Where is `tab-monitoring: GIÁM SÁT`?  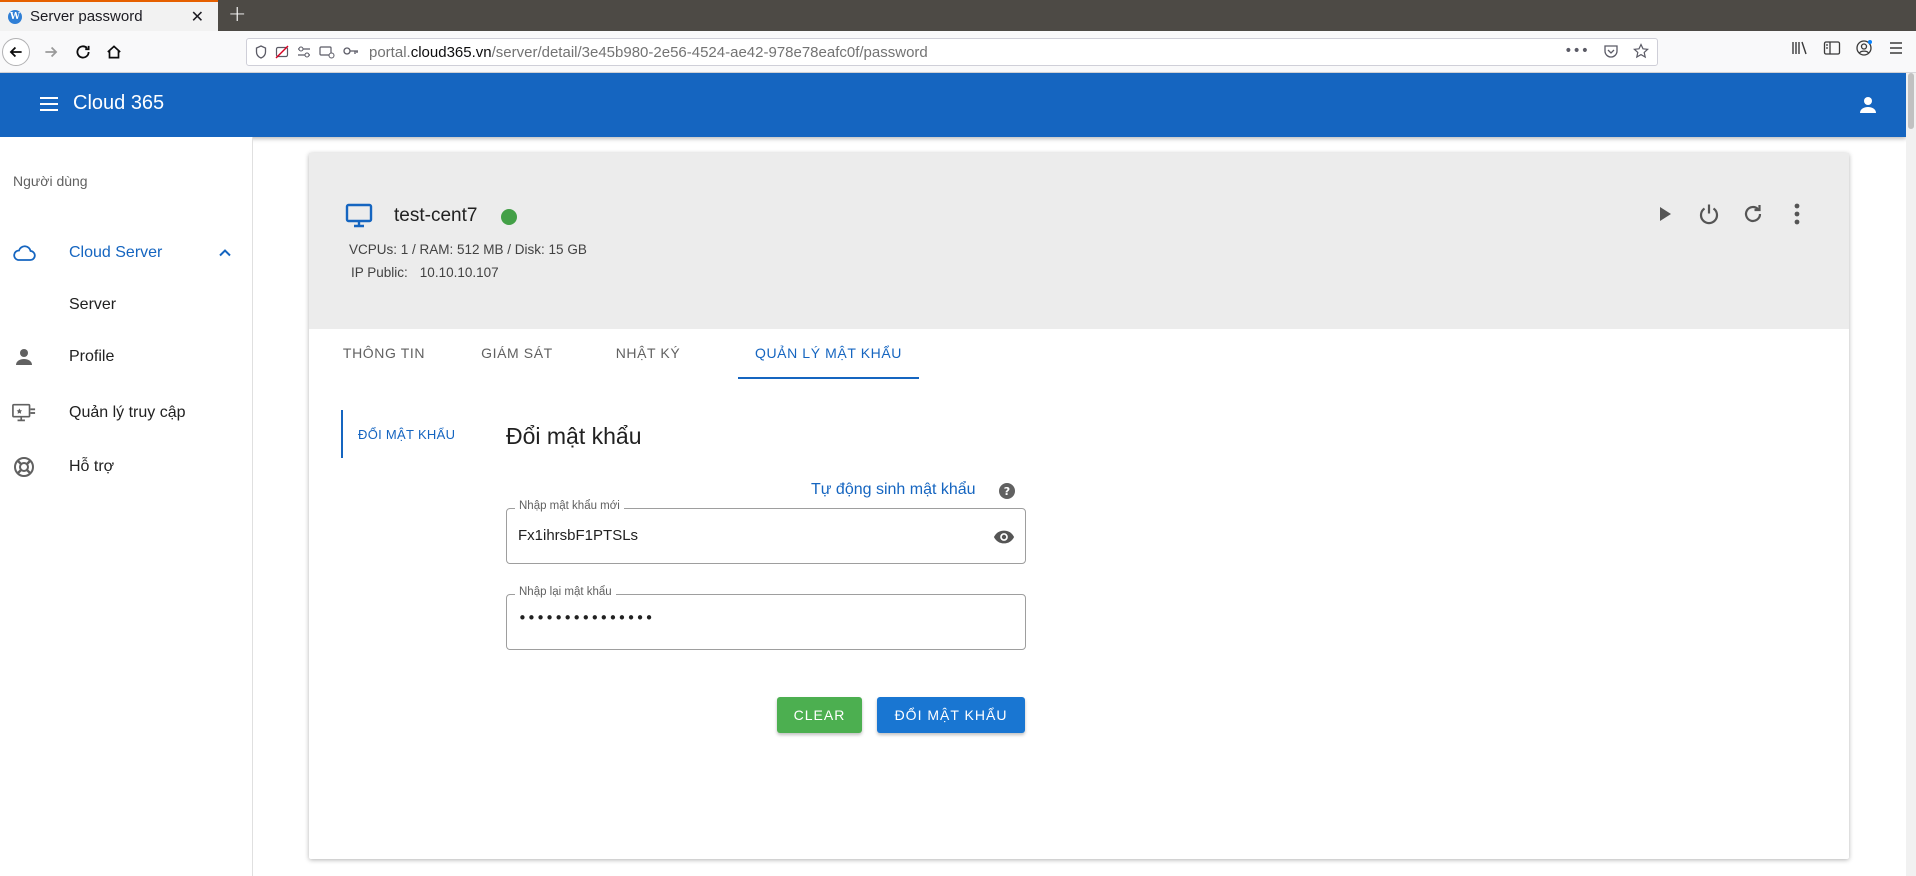
tab-monitoring: GIÁM SÁT is located at coordinates (517, 353).